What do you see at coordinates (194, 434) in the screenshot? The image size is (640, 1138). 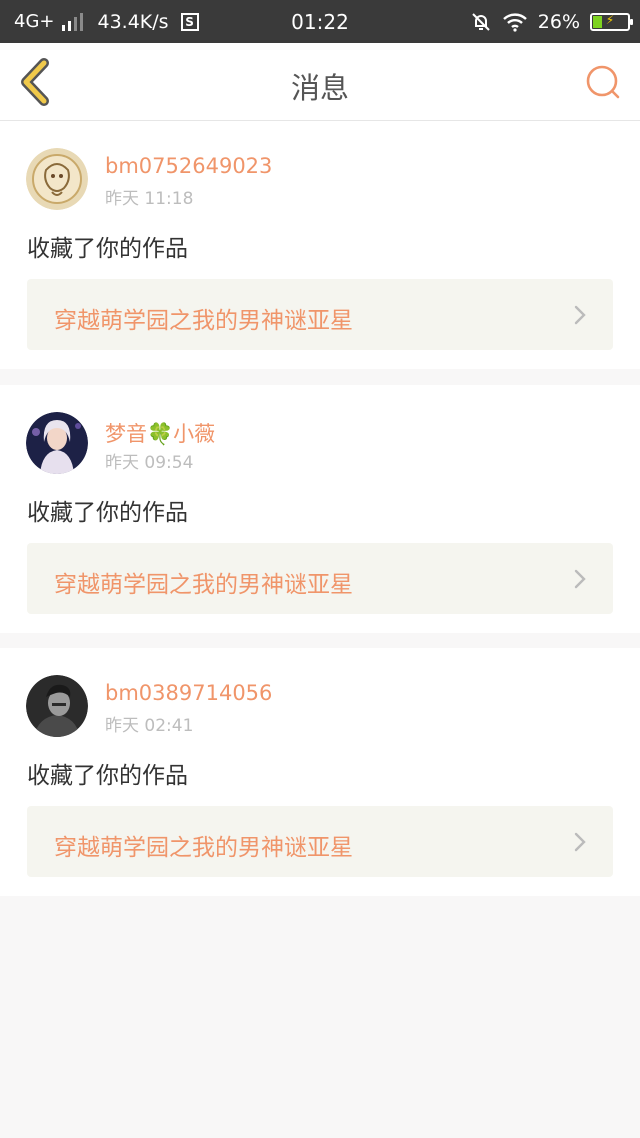 I see `username-part: 小薇` at bounding box center [194, 434].